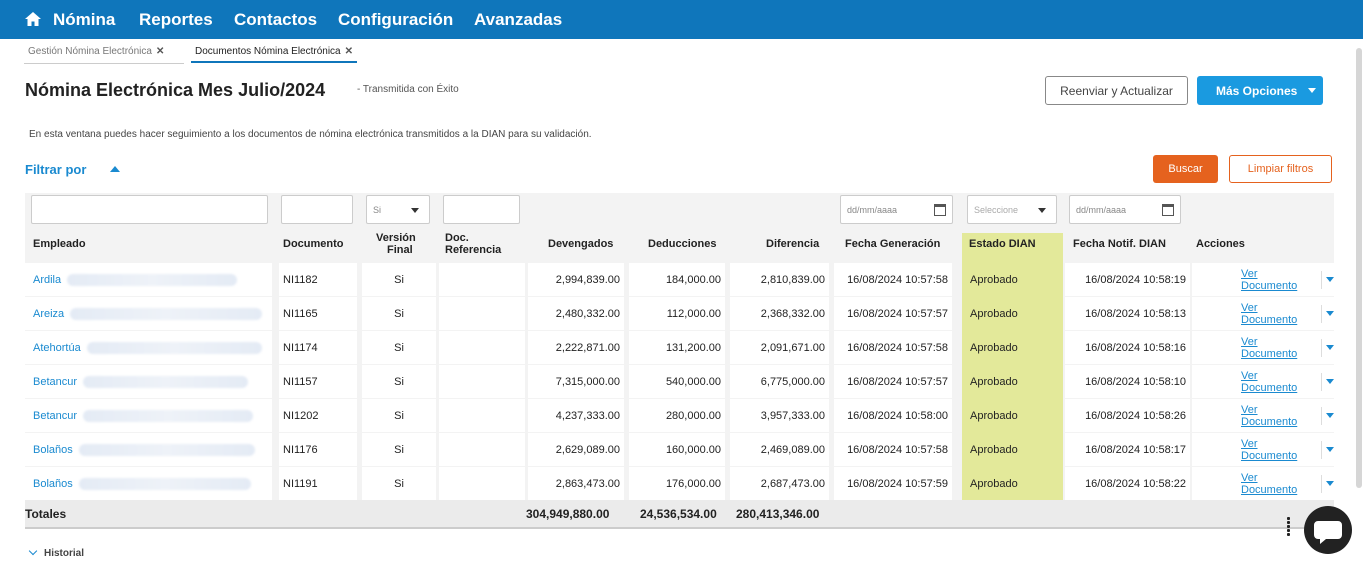  What do you see at coordinates (90, 51) in the screenshot?
I see `tab-label: Gestión Nómina Electrónica` at bounding box center [90, 51].